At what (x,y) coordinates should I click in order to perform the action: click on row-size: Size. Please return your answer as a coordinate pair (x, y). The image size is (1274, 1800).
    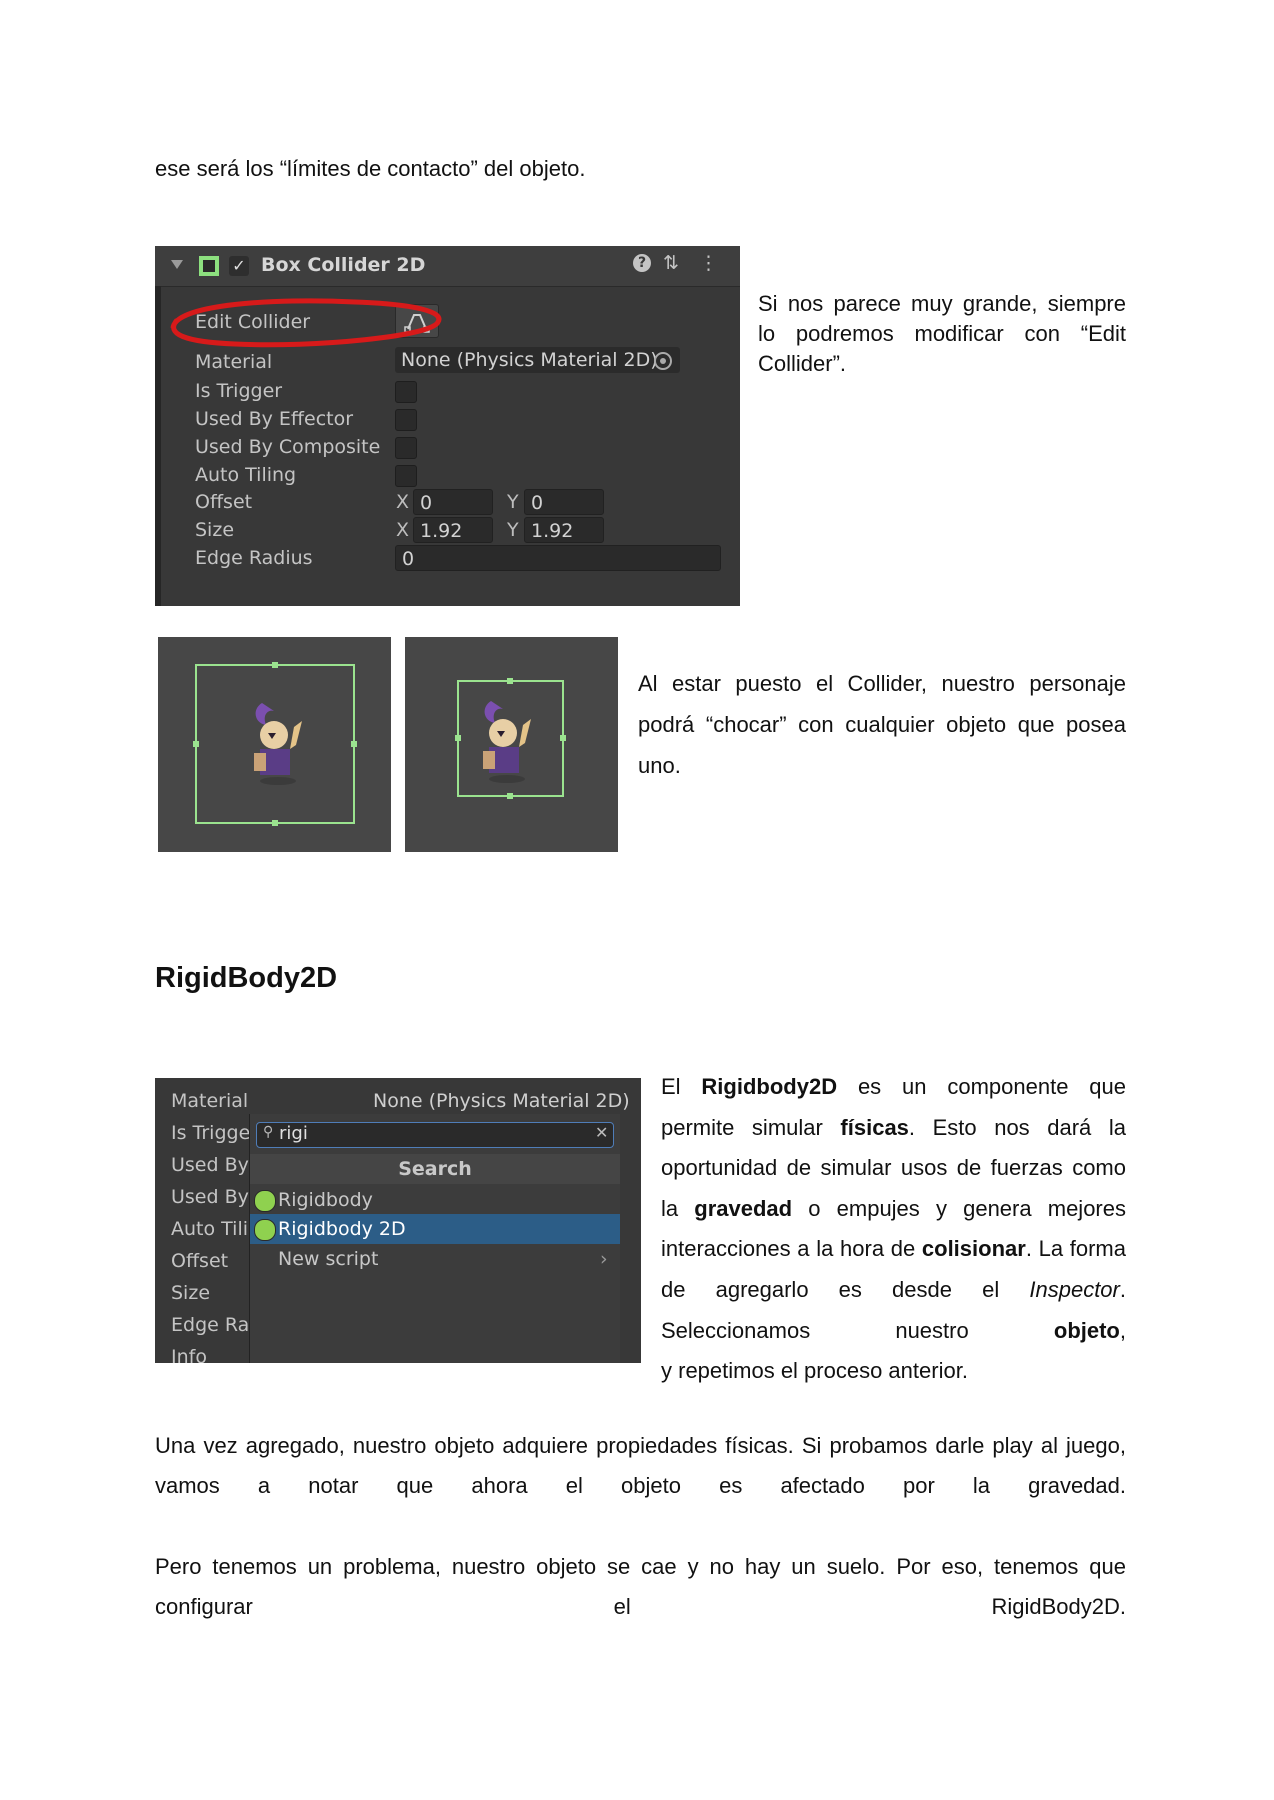
    Looking at the image, I should click on (215, 530).